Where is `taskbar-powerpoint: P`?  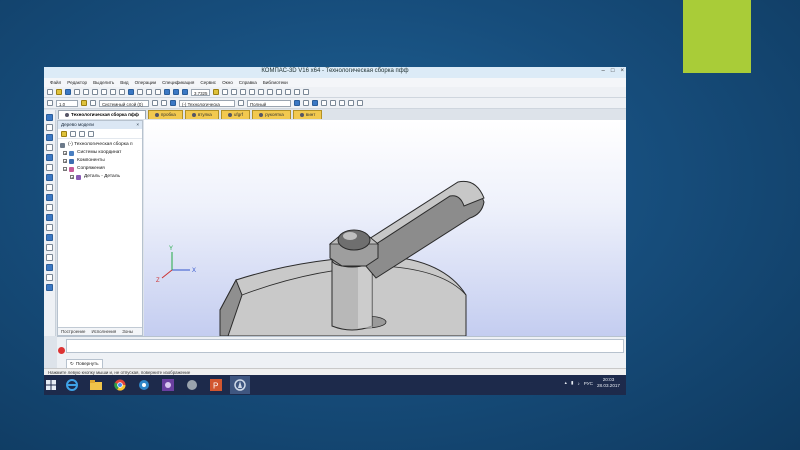
taskbar-powerpoint: P is located at coordinates (216, 385).